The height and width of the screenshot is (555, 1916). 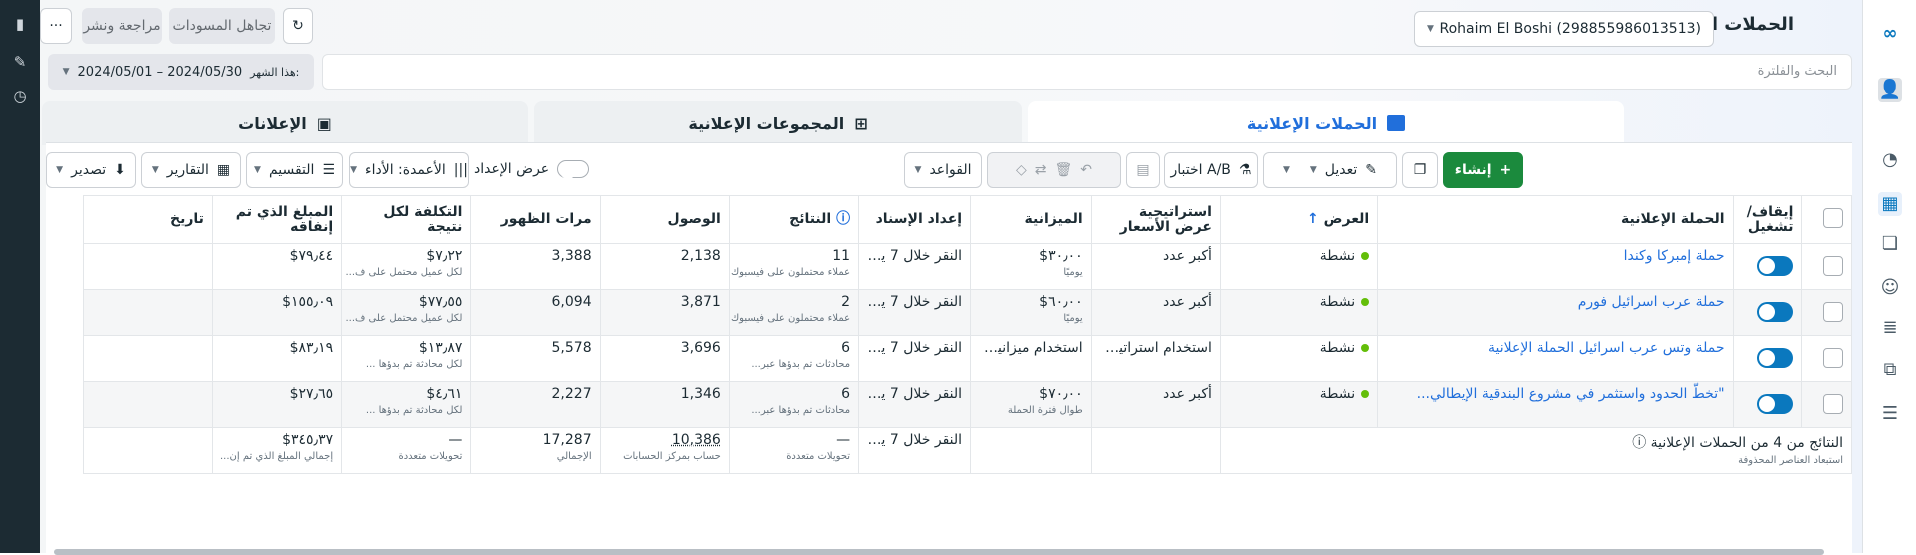 I want to click on spent-value: ١٥٥٫٠٩$, so click(x=308, y=302).